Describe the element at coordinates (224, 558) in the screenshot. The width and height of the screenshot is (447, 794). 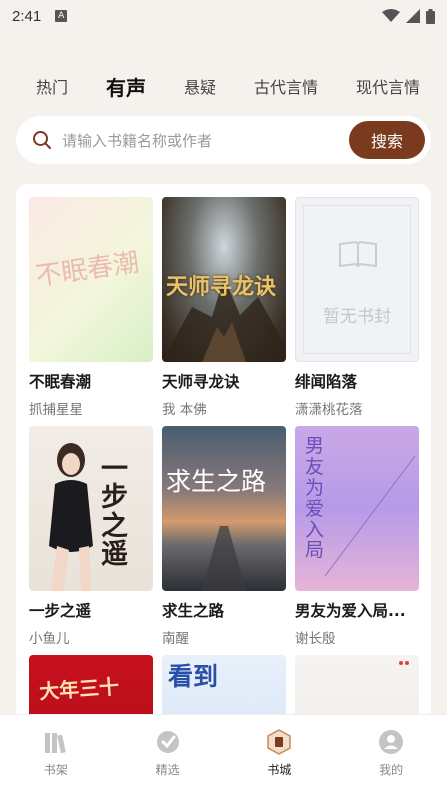
I see `pier-illustration` at that location.